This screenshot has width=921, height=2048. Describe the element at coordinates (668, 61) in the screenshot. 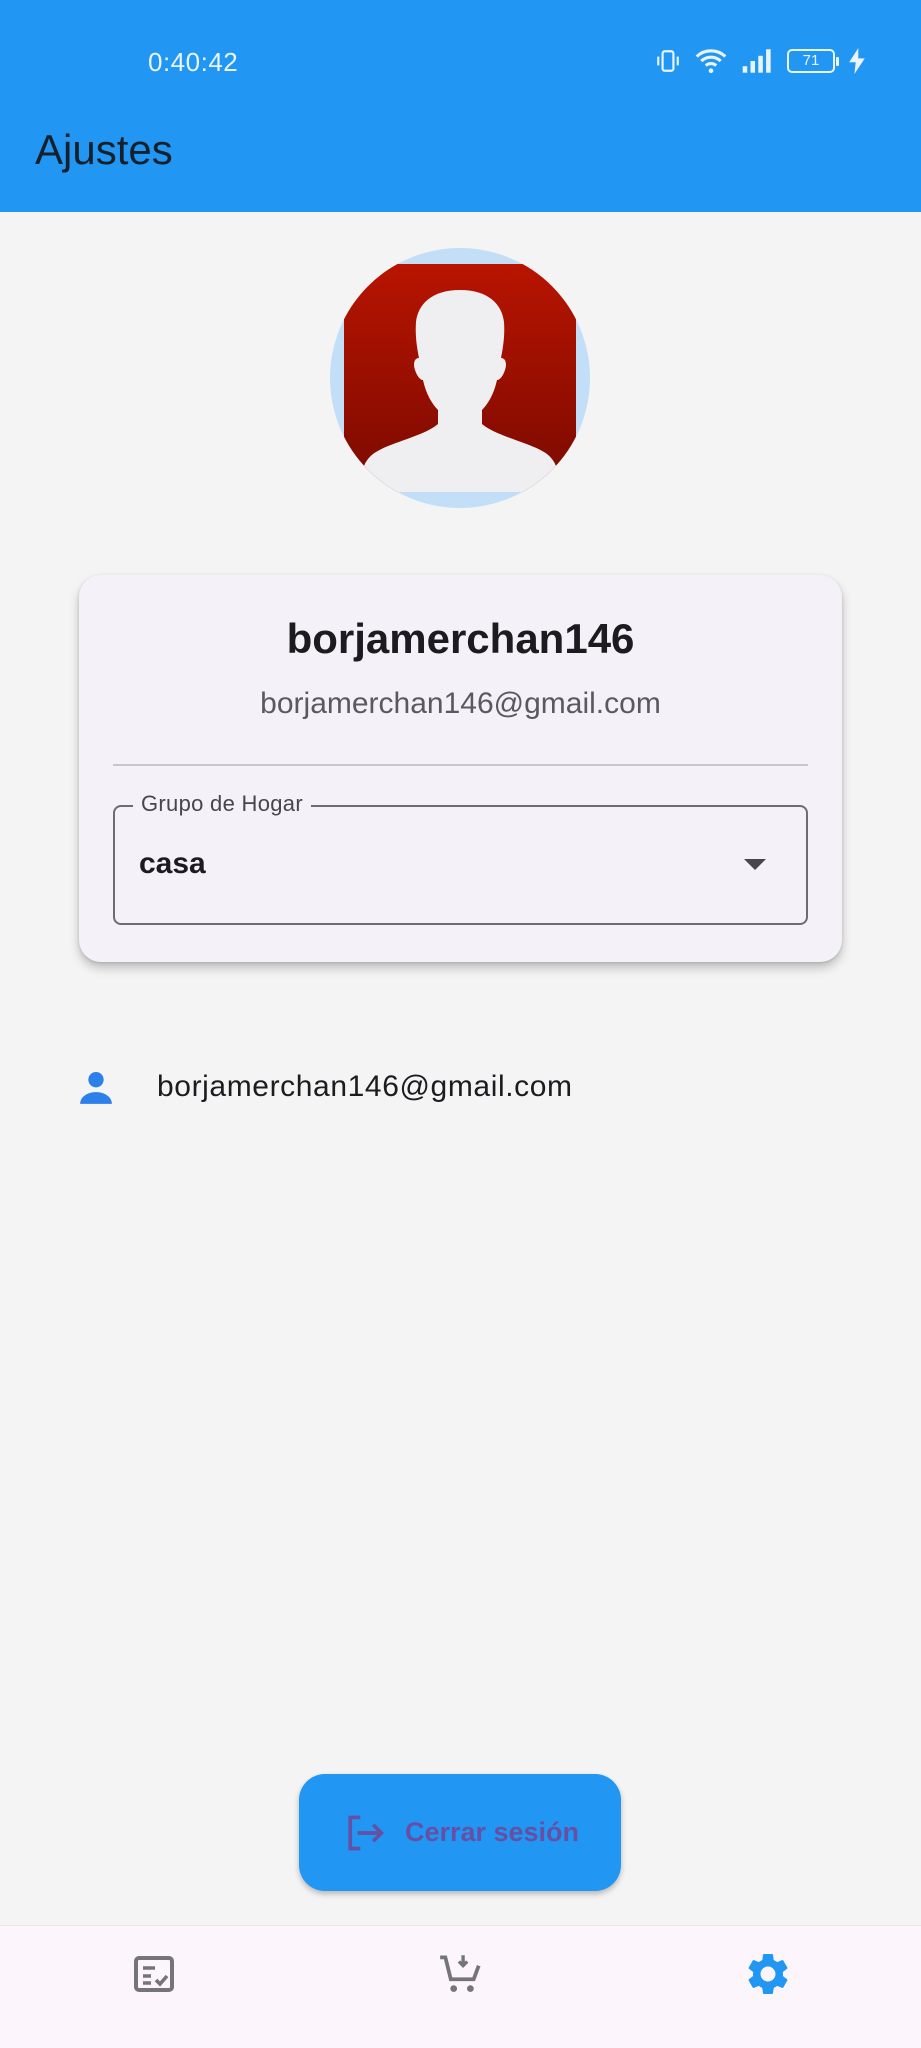

I see `vibrate-icon` at that location.